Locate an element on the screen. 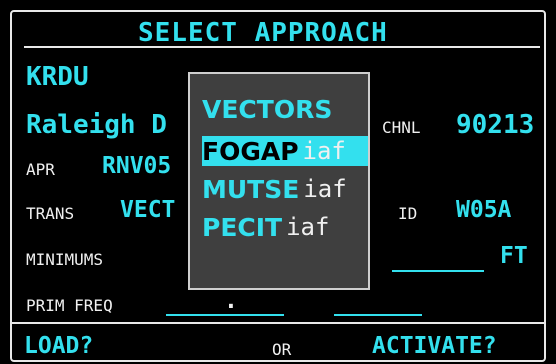  or-label: OR is located at coordinates (282, 349).